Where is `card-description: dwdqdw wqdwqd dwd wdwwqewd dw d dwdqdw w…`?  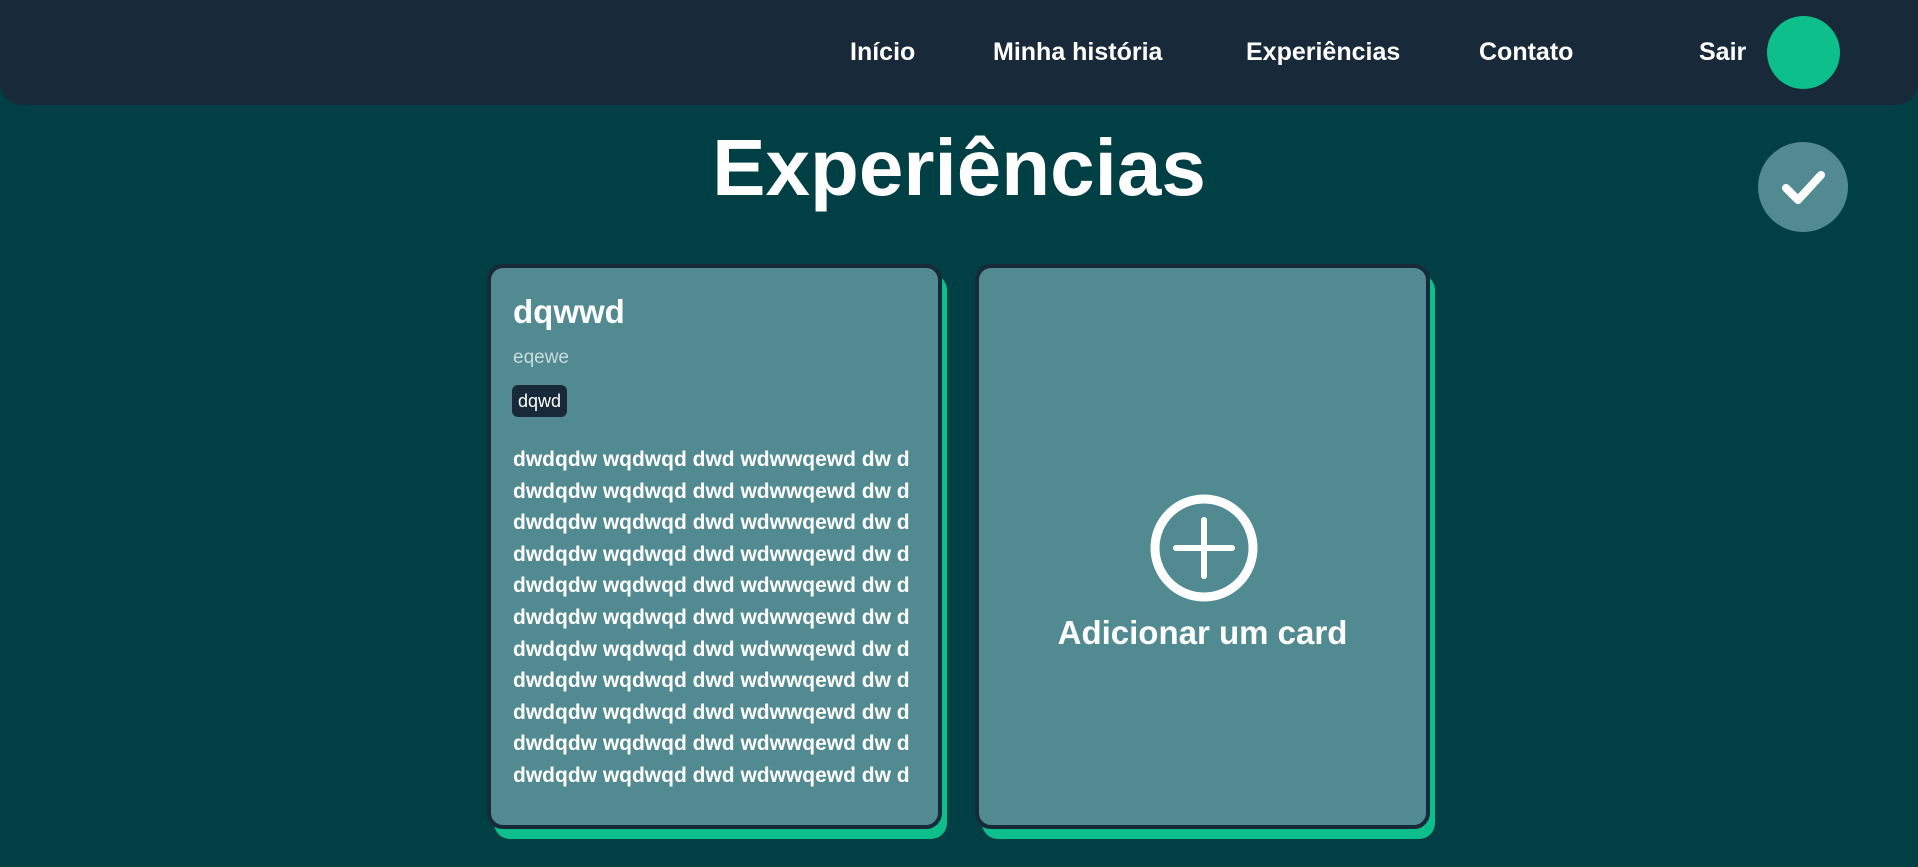
card-description: dwdqdw wqdwqd dwd wdwwqewd dw d dwdqdw w… is located at coordinates (723, 618).